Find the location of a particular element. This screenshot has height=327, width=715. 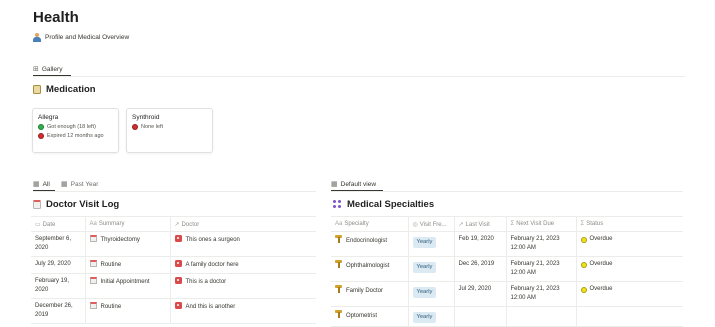

medication-card: Synthroid None left is located at coordinates (169, 130).